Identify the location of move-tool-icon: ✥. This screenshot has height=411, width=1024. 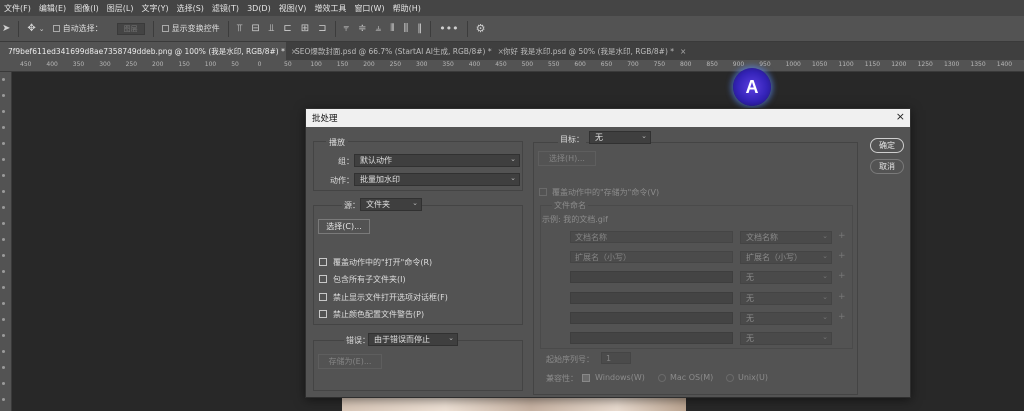
(31, 28).